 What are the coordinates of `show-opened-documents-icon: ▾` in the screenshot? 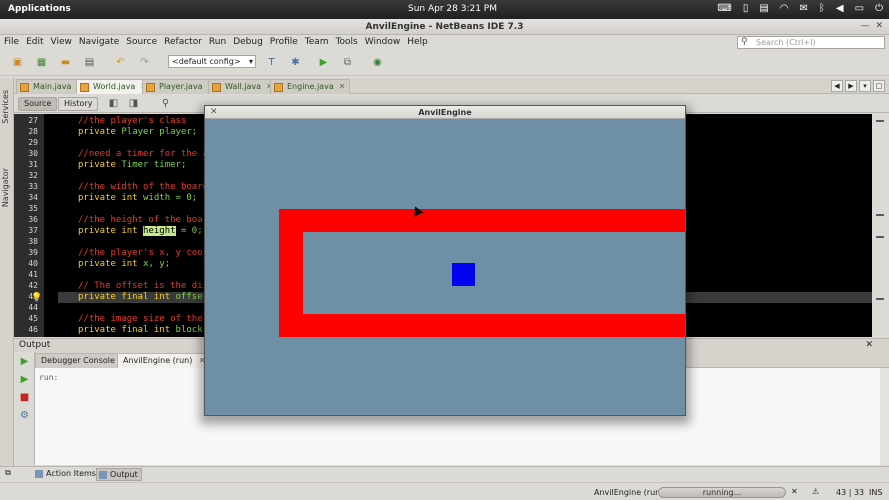 It's located at (865, 86).